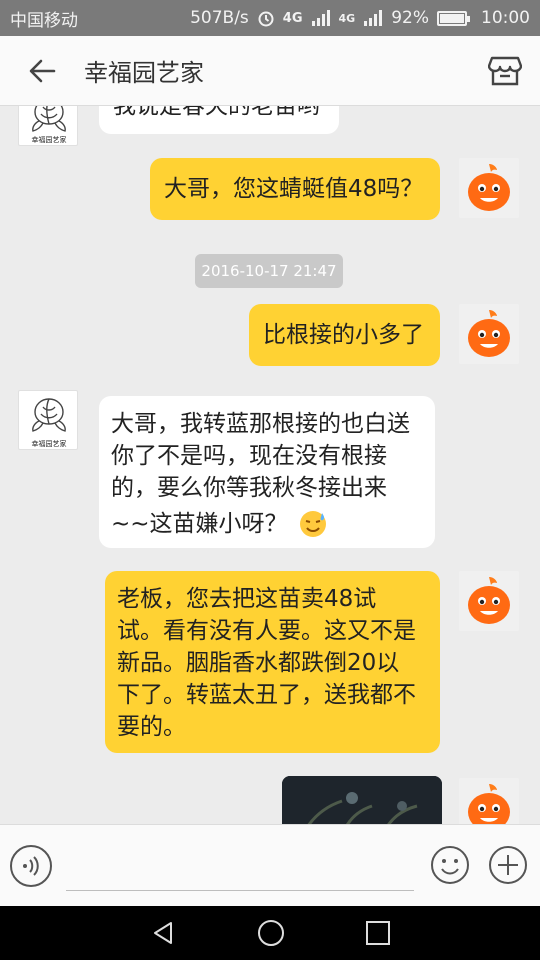 The image size is (540, 960). I want to click on plus-icon, so click(508, 865).